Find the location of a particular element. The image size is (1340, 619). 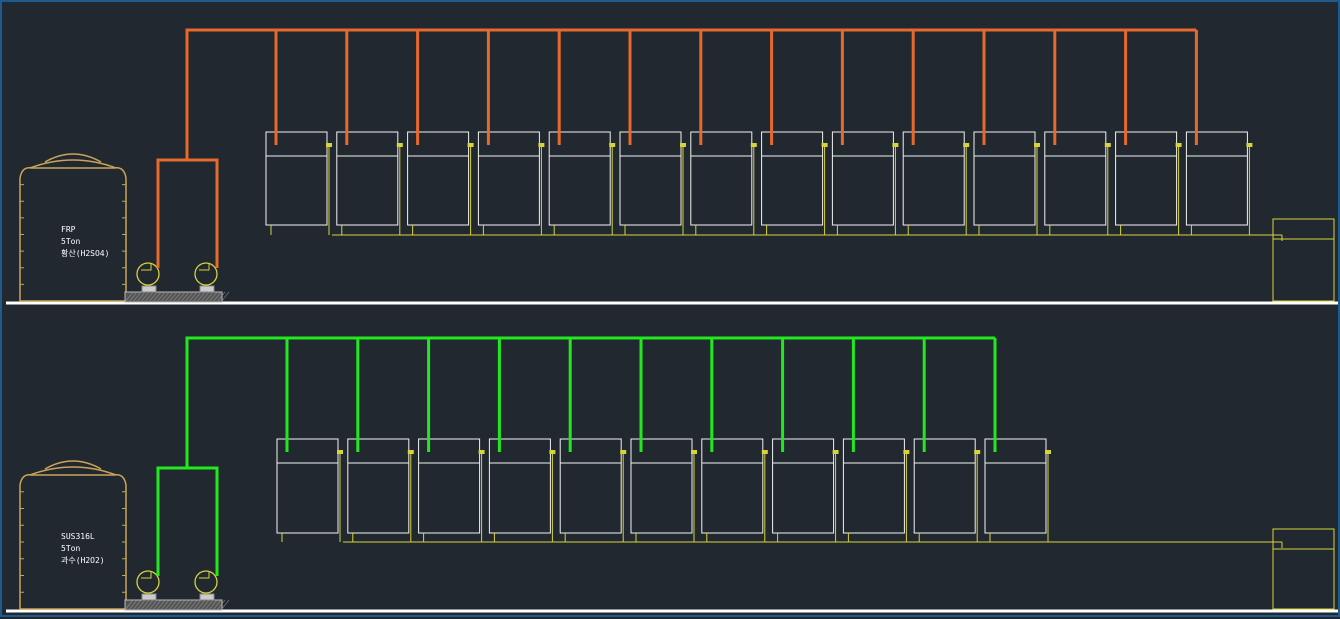

main-manifold-pipe is located at coordinates (589, 402).